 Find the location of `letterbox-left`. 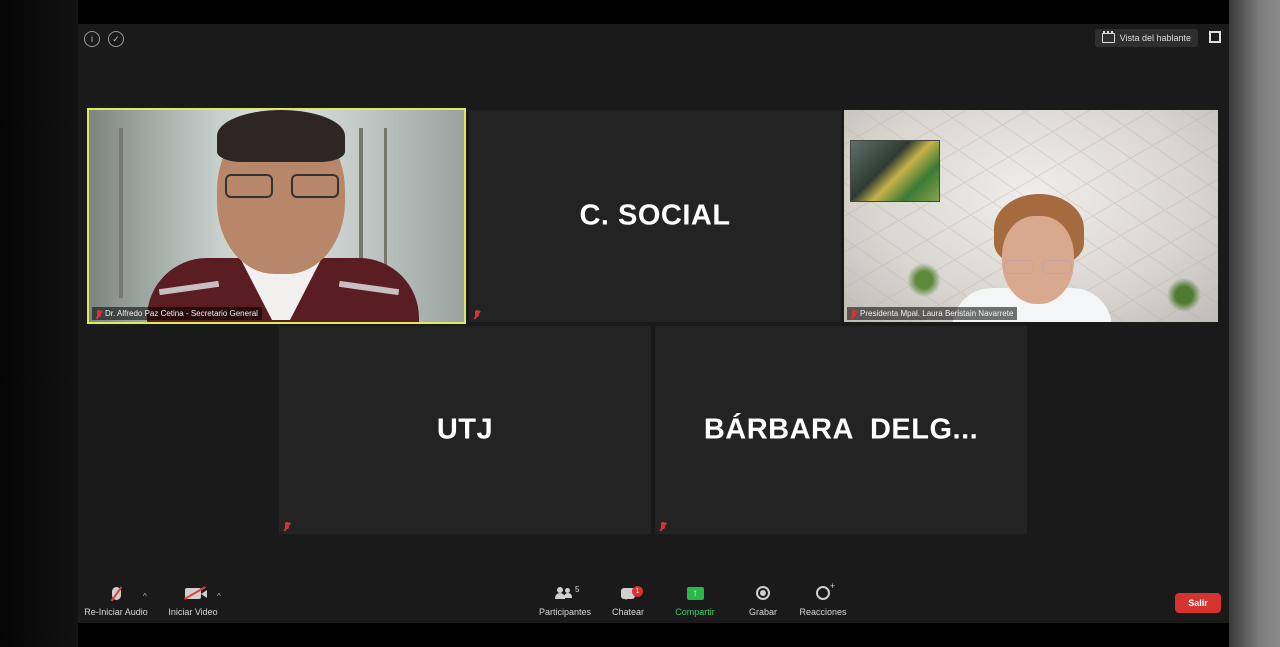

letterbox-left is located at coordinates (39, 323).